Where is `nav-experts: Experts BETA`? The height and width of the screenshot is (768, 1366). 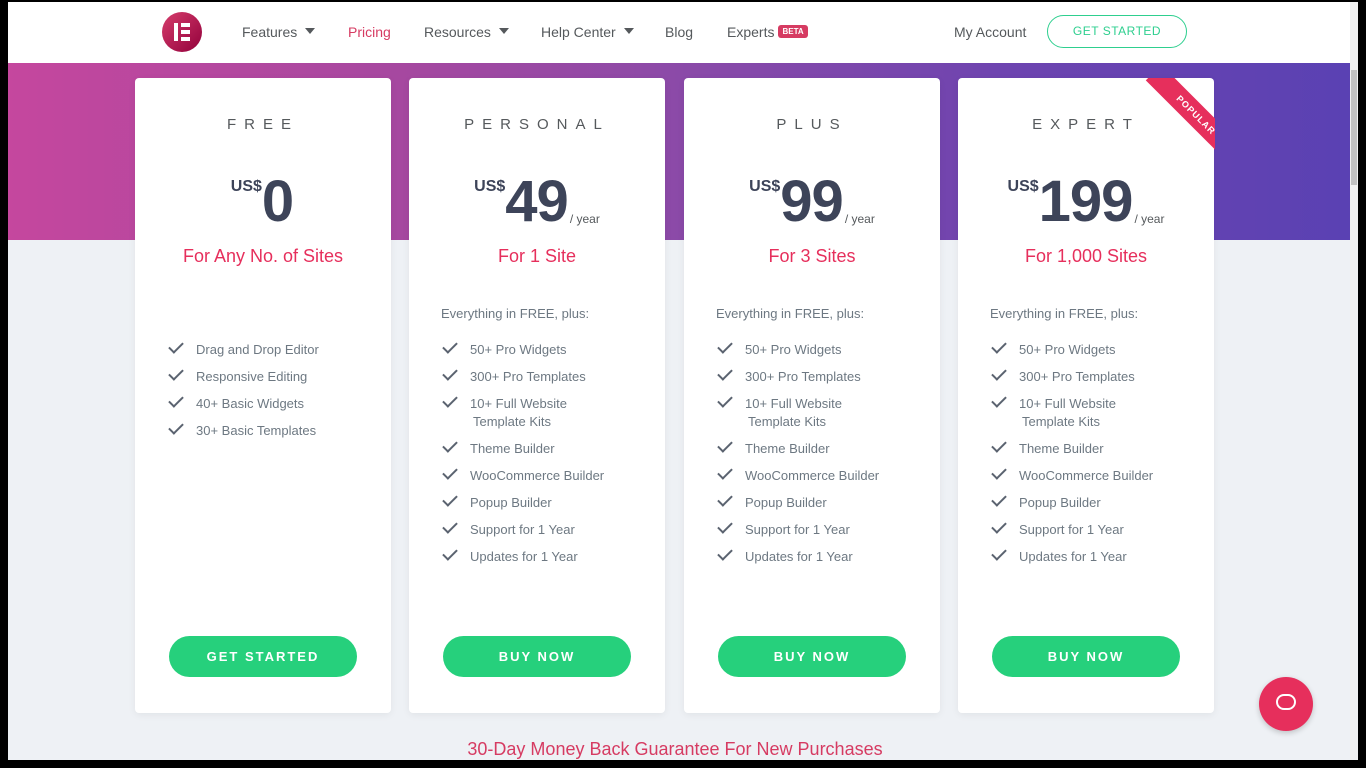 nav-experts: Experts BETA is located at coordinates (767, 32).